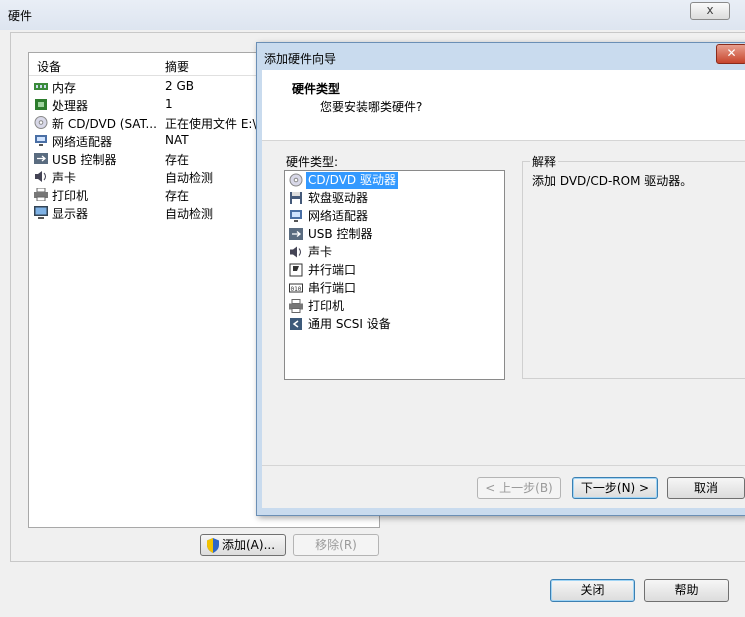  Describe the element at coordinates (64, 178) in the screenshot. I see `device-name: 声卡` at that location.